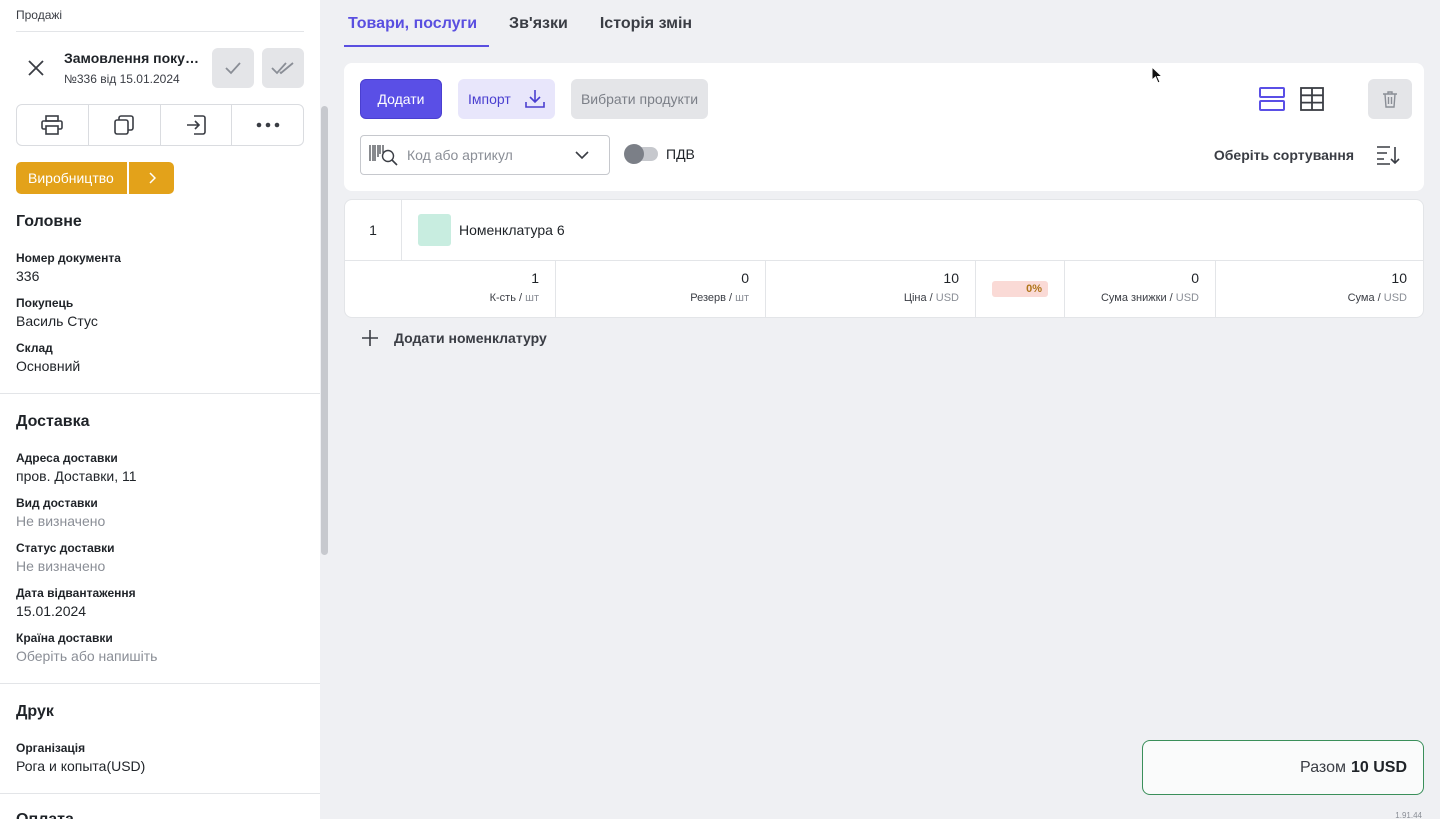 The width and height of the screenshot is (1440, 819). I want to click on grid-view-icon, so click(1312, 99).